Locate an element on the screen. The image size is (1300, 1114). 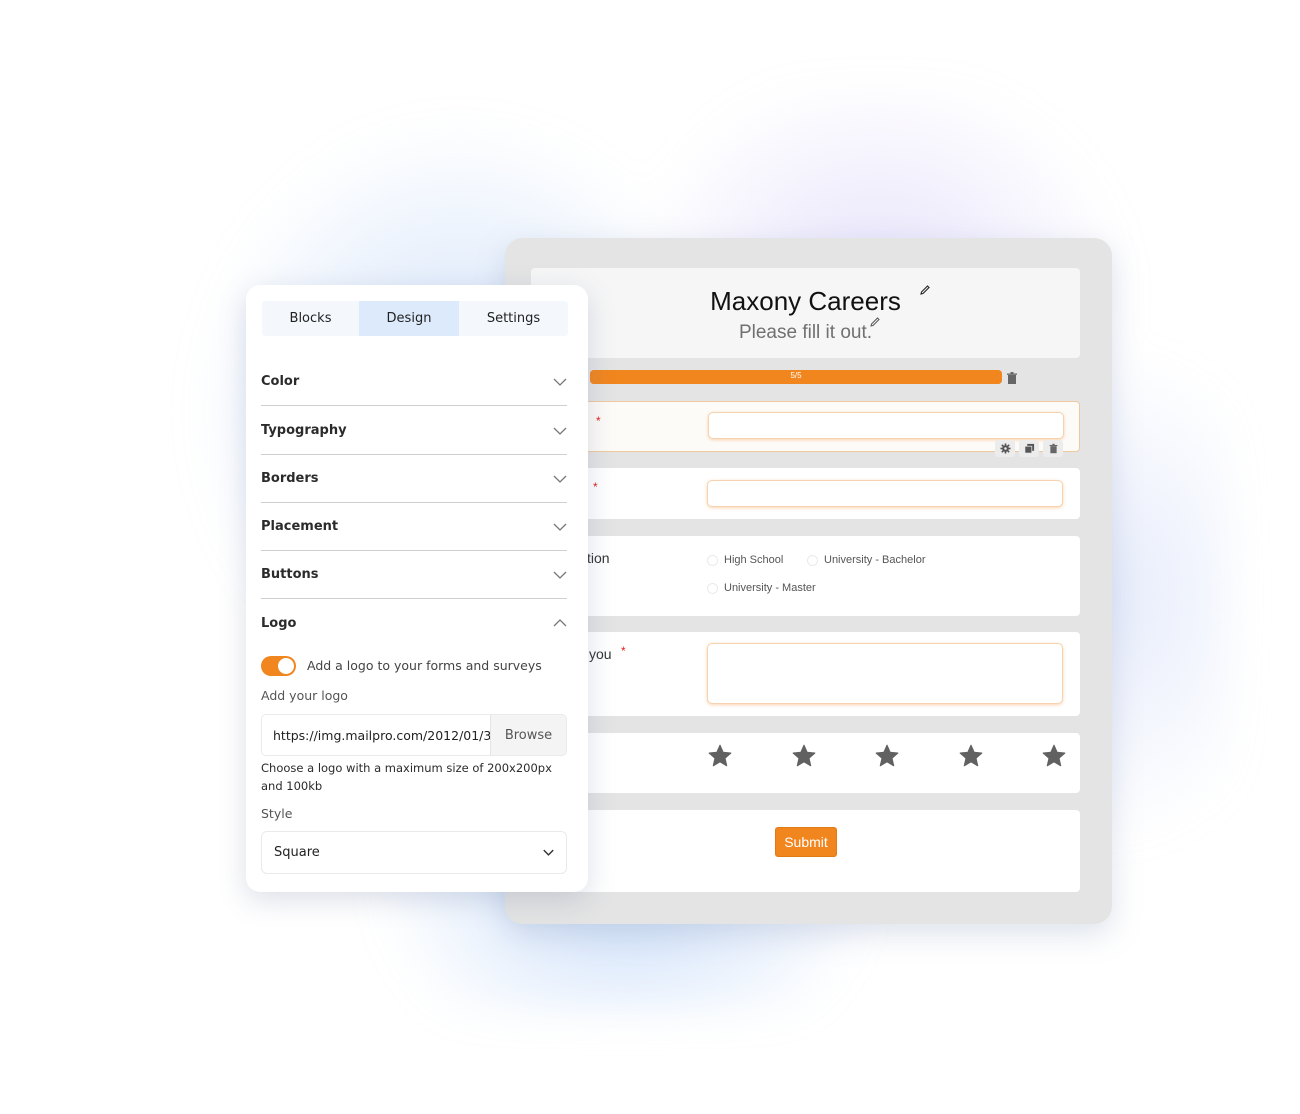
form-field-text-1: * is located at coordinates (805, 429).